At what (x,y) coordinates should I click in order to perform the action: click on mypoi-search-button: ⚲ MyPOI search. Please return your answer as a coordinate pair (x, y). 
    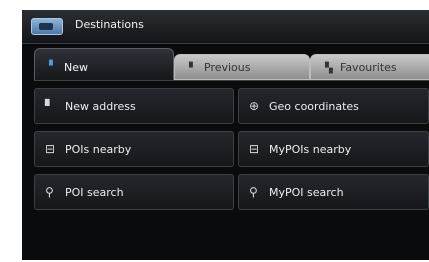
    Looking at the image, I should click on (333, 192).